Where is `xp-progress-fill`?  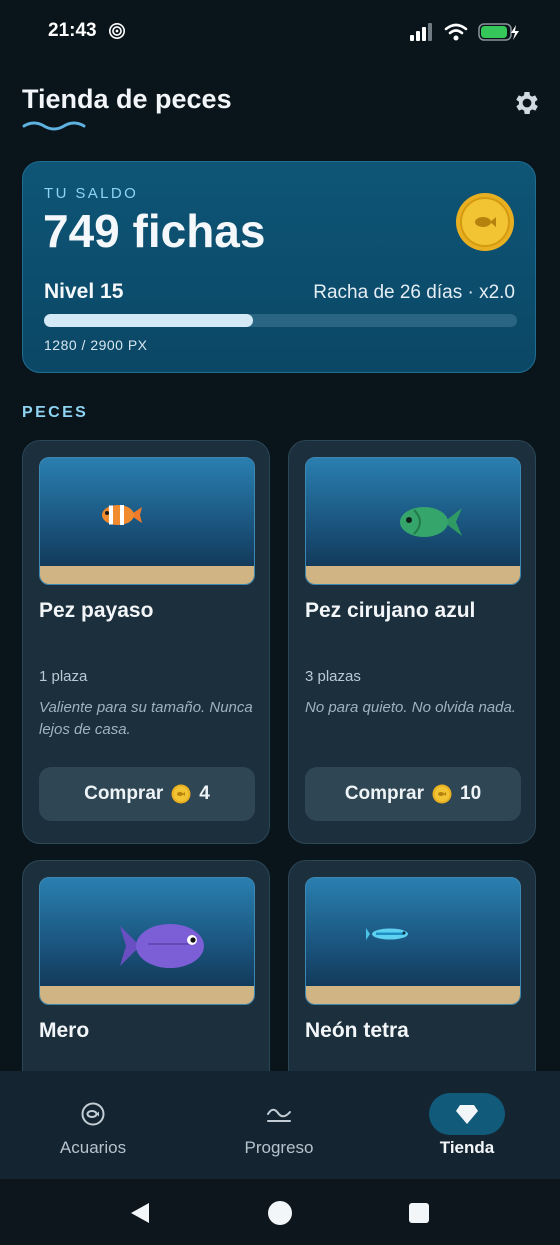 xp-progress-fill is located at coordinates (148, 320).